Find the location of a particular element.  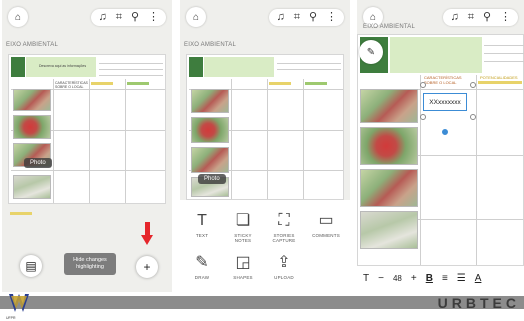

text-icon: T is located at coordinates (202, 220).